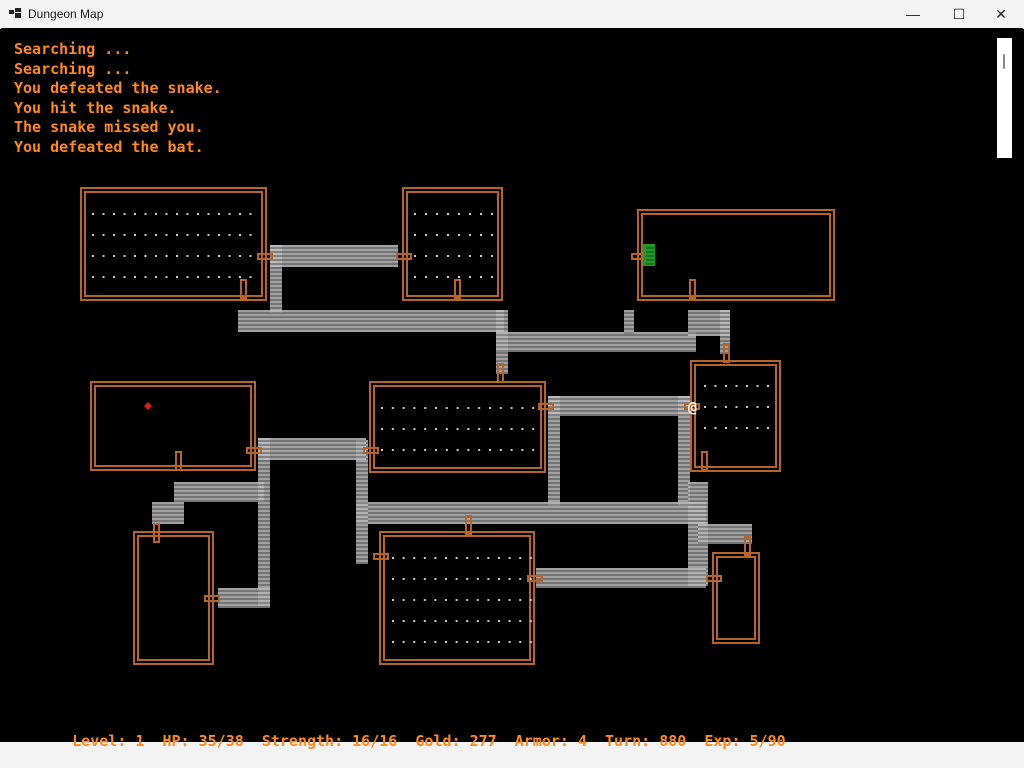  I want to click on maximize-button: ☐, so click(959, 14).